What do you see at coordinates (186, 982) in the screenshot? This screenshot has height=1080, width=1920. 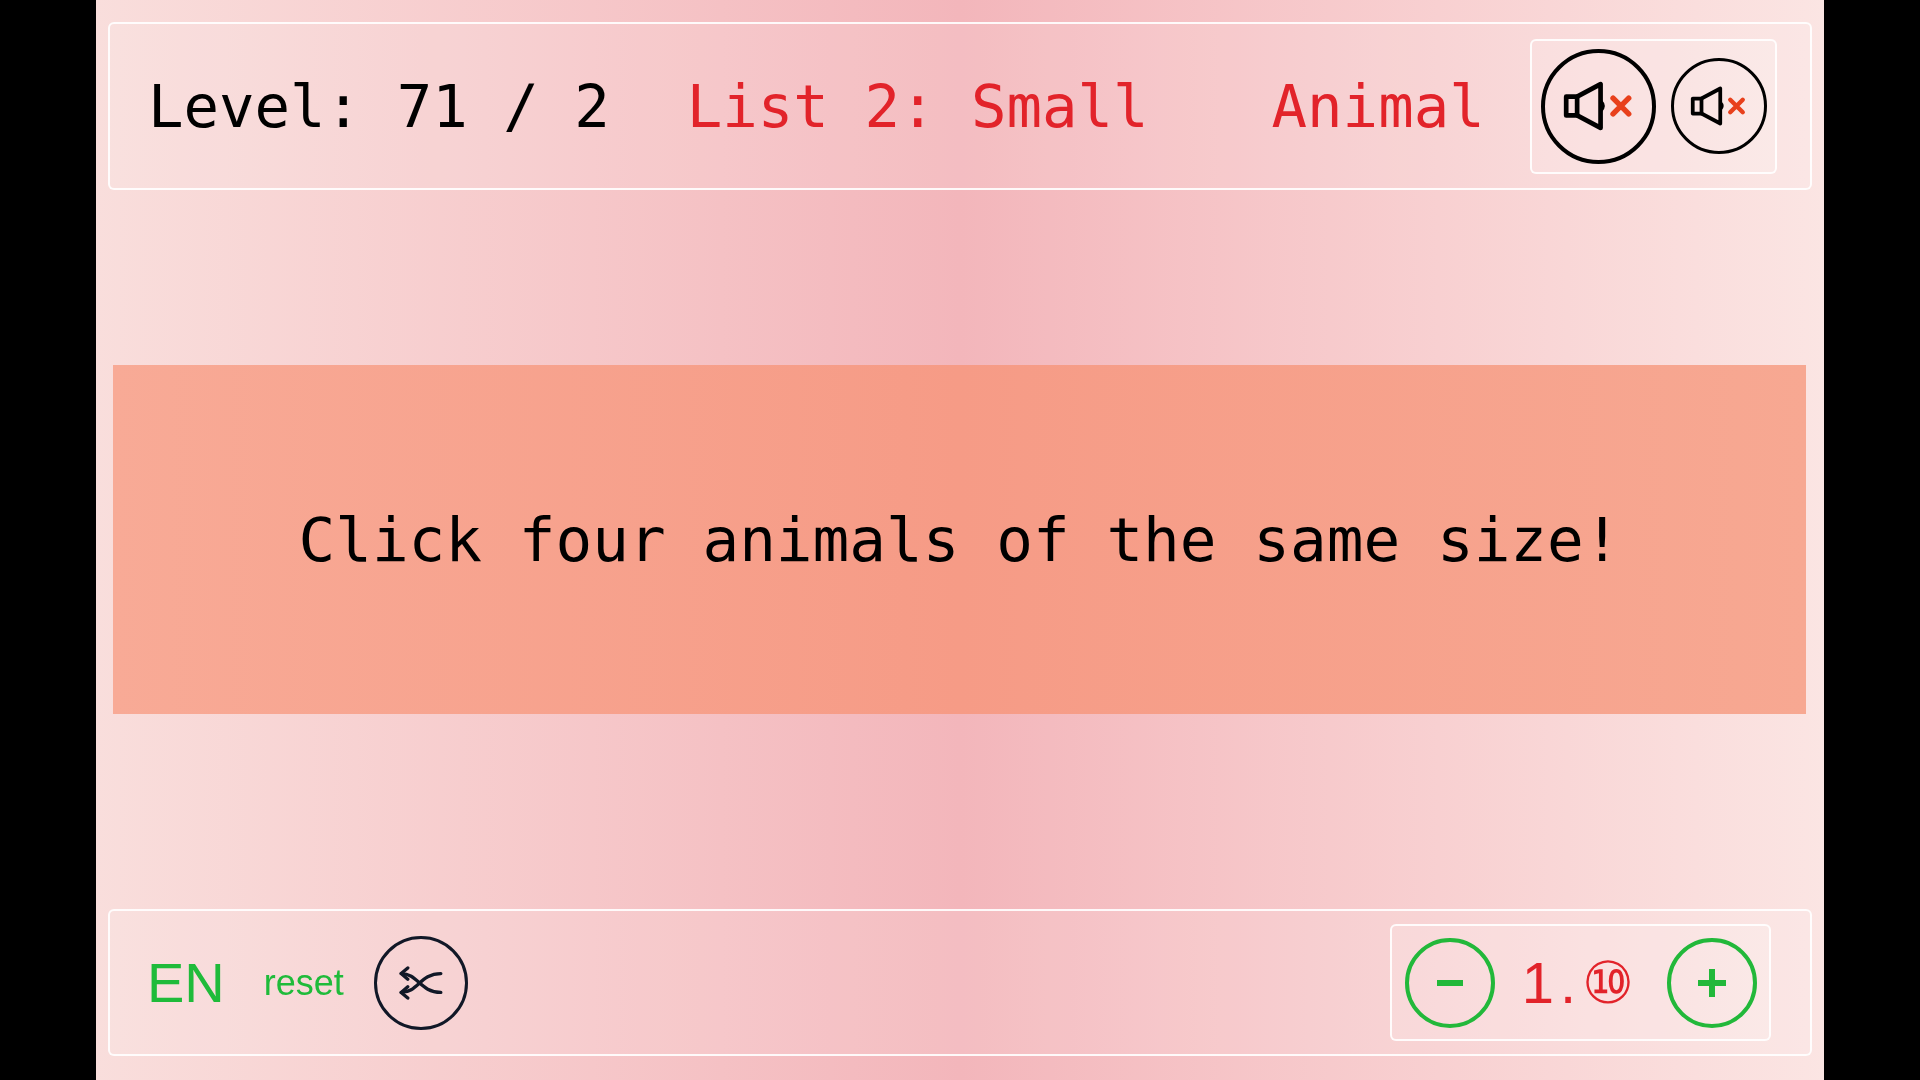 I see `language-link: EN` at bounding box center [186, 982].